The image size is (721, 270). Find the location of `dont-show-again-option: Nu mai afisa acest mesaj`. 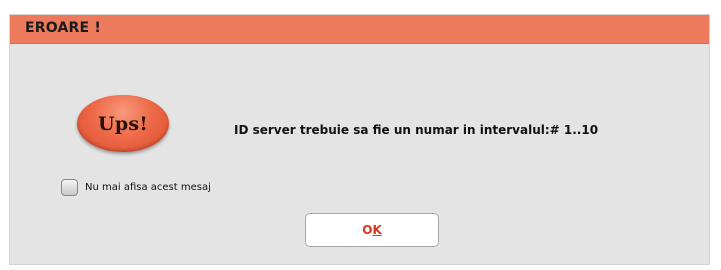

dont-show-again-option: Nu mai afisa acest mesaj is located at coordinates (136, 187).